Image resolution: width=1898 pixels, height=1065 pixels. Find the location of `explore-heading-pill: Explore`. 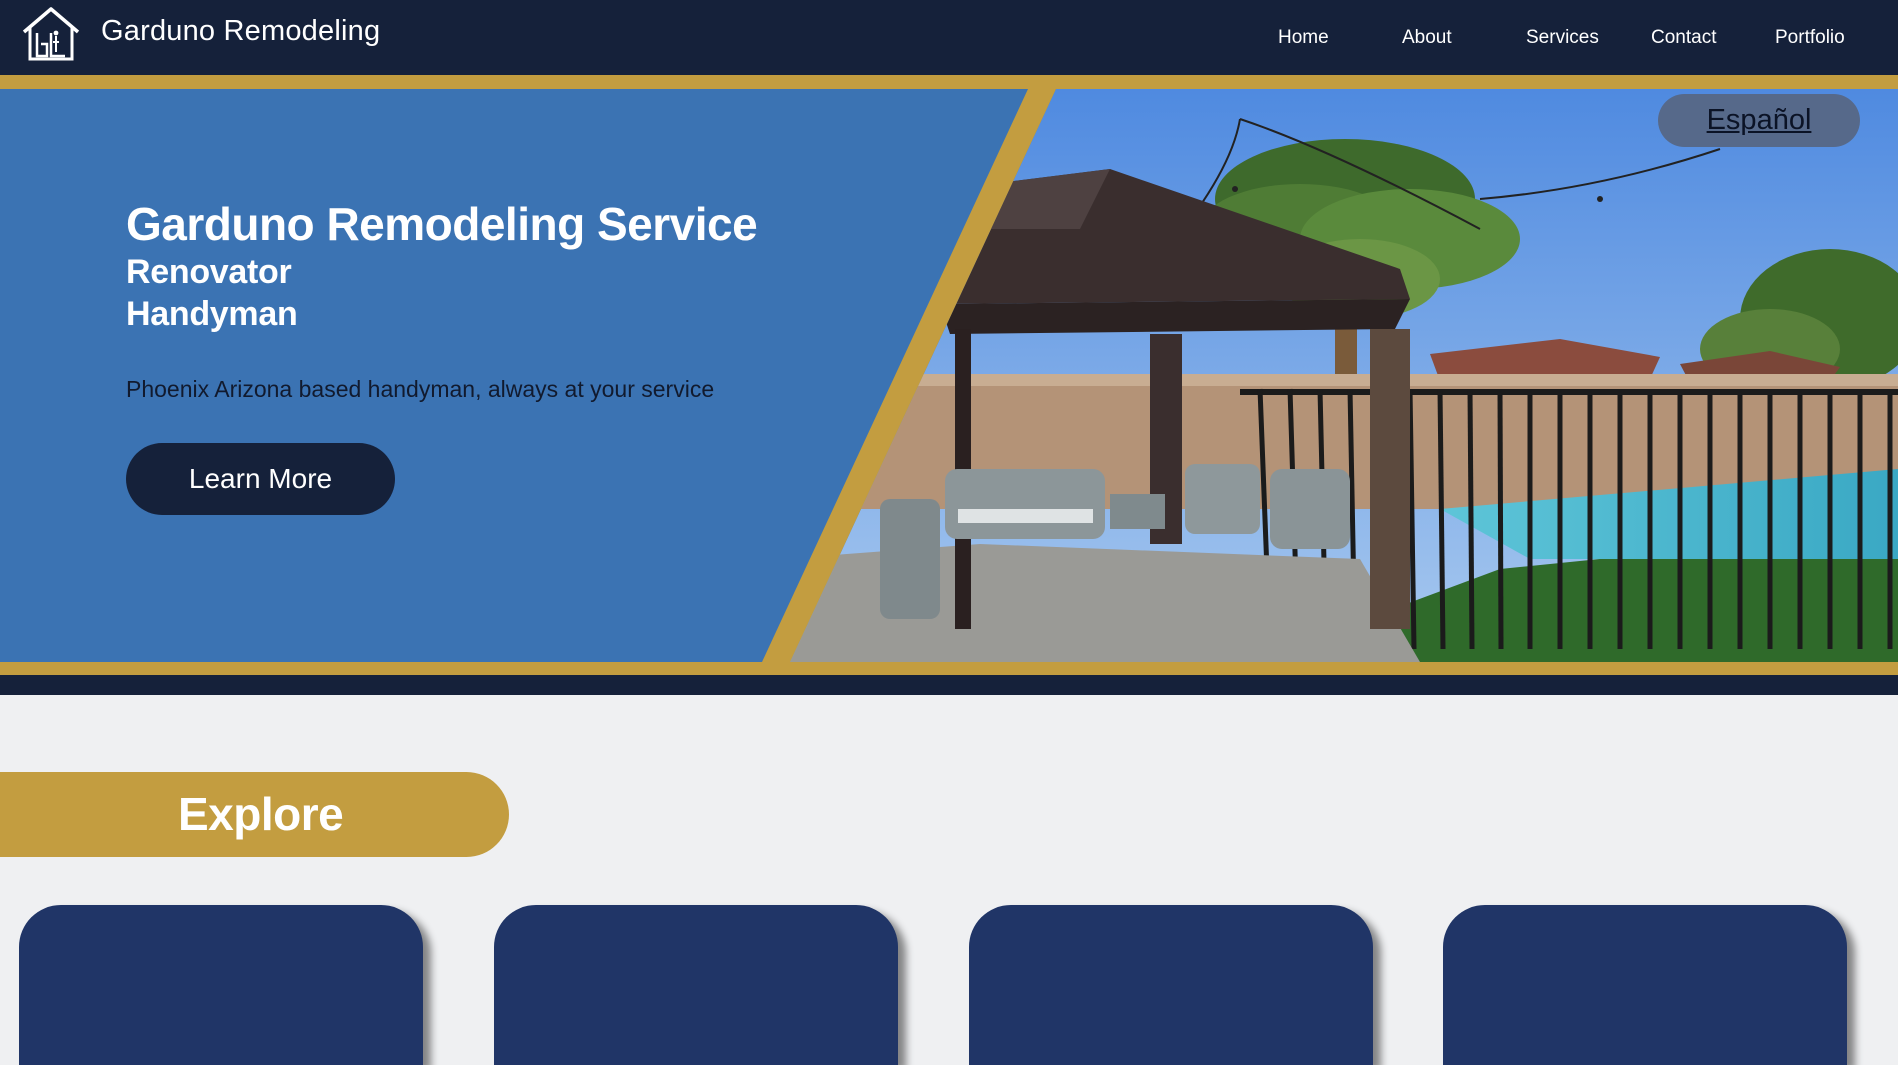

explore-heading-pill: Explore is located at coordinates (254, 814).